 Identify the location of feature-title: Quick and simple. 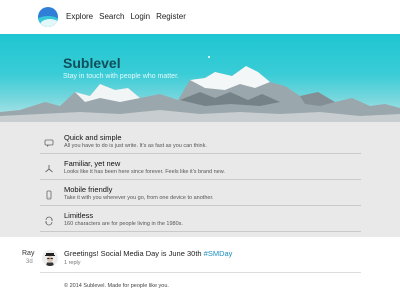
(93, 137).